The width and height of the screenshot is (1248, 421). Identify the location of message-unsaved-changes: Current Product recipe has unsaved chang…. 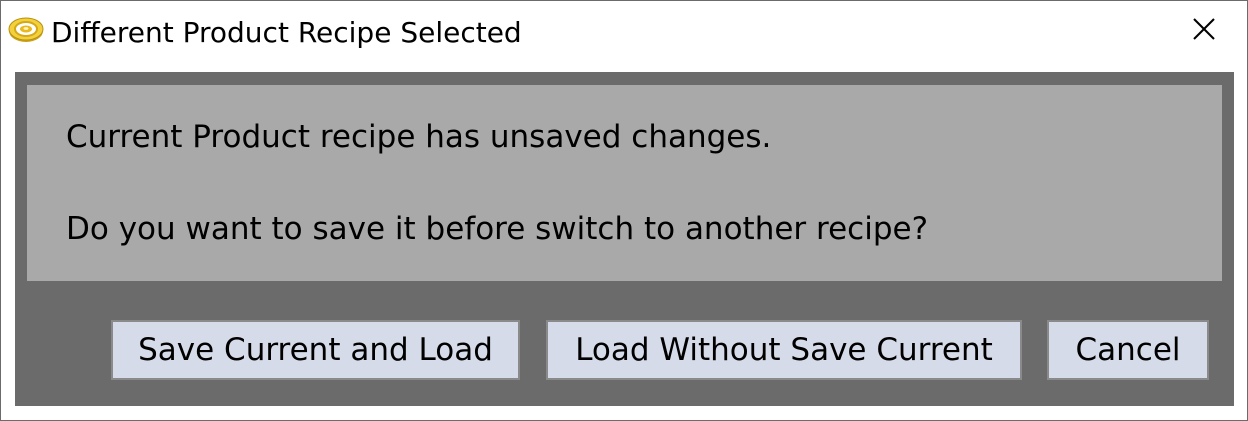
(419, 137).